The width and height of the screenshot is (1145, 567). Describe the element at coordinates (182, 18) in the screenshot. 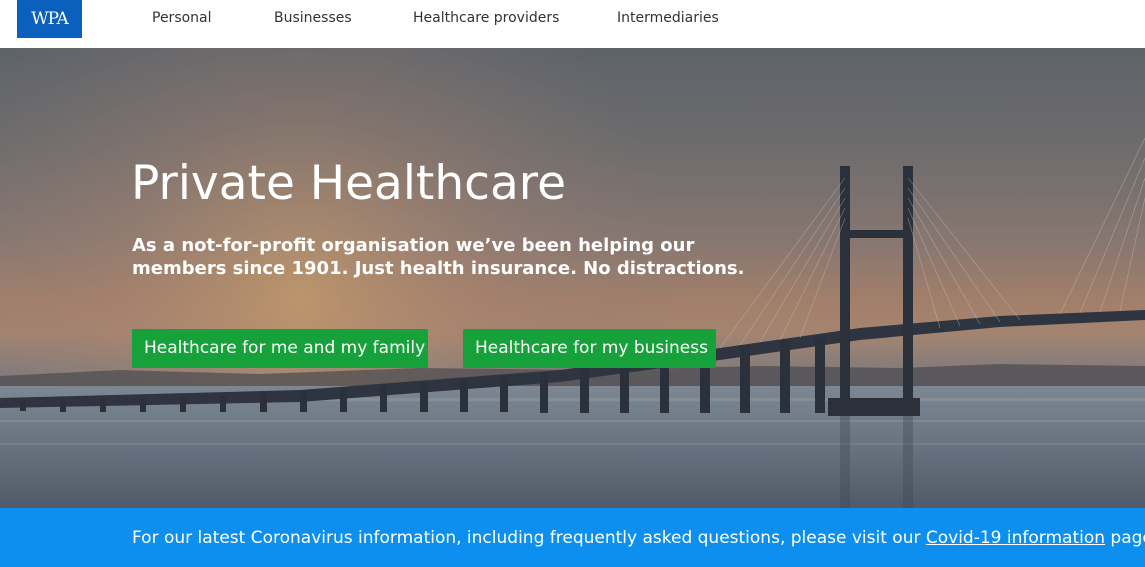

I see `nav-item-personal: Personal` at that location.